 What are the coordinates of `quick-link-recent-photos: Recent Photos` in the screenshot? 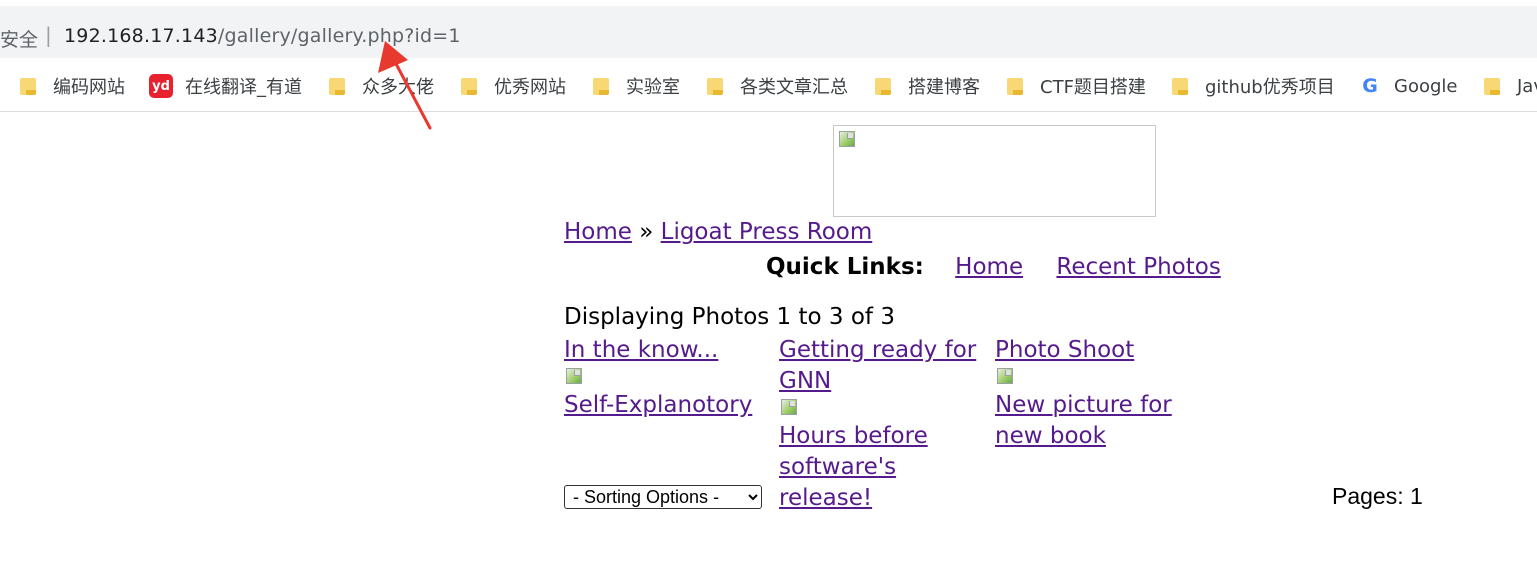 It's located at (1138, 267).